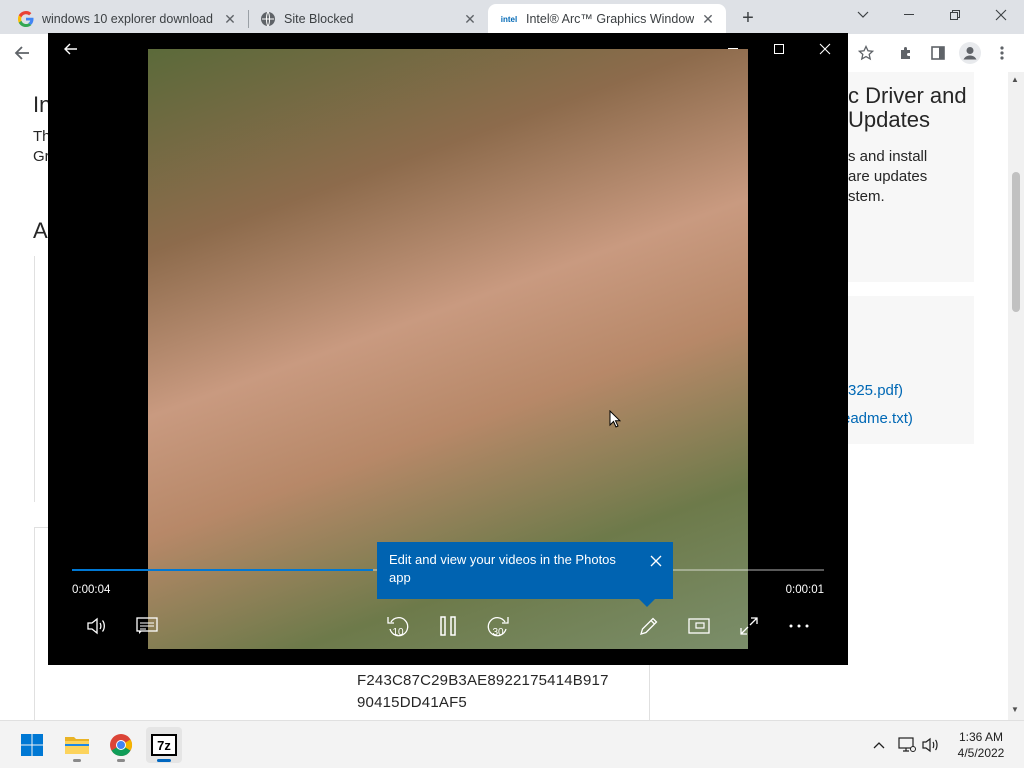 The image size is (1024, 768). I want to click on tab-title: Site Blocked, so click(319, 19).